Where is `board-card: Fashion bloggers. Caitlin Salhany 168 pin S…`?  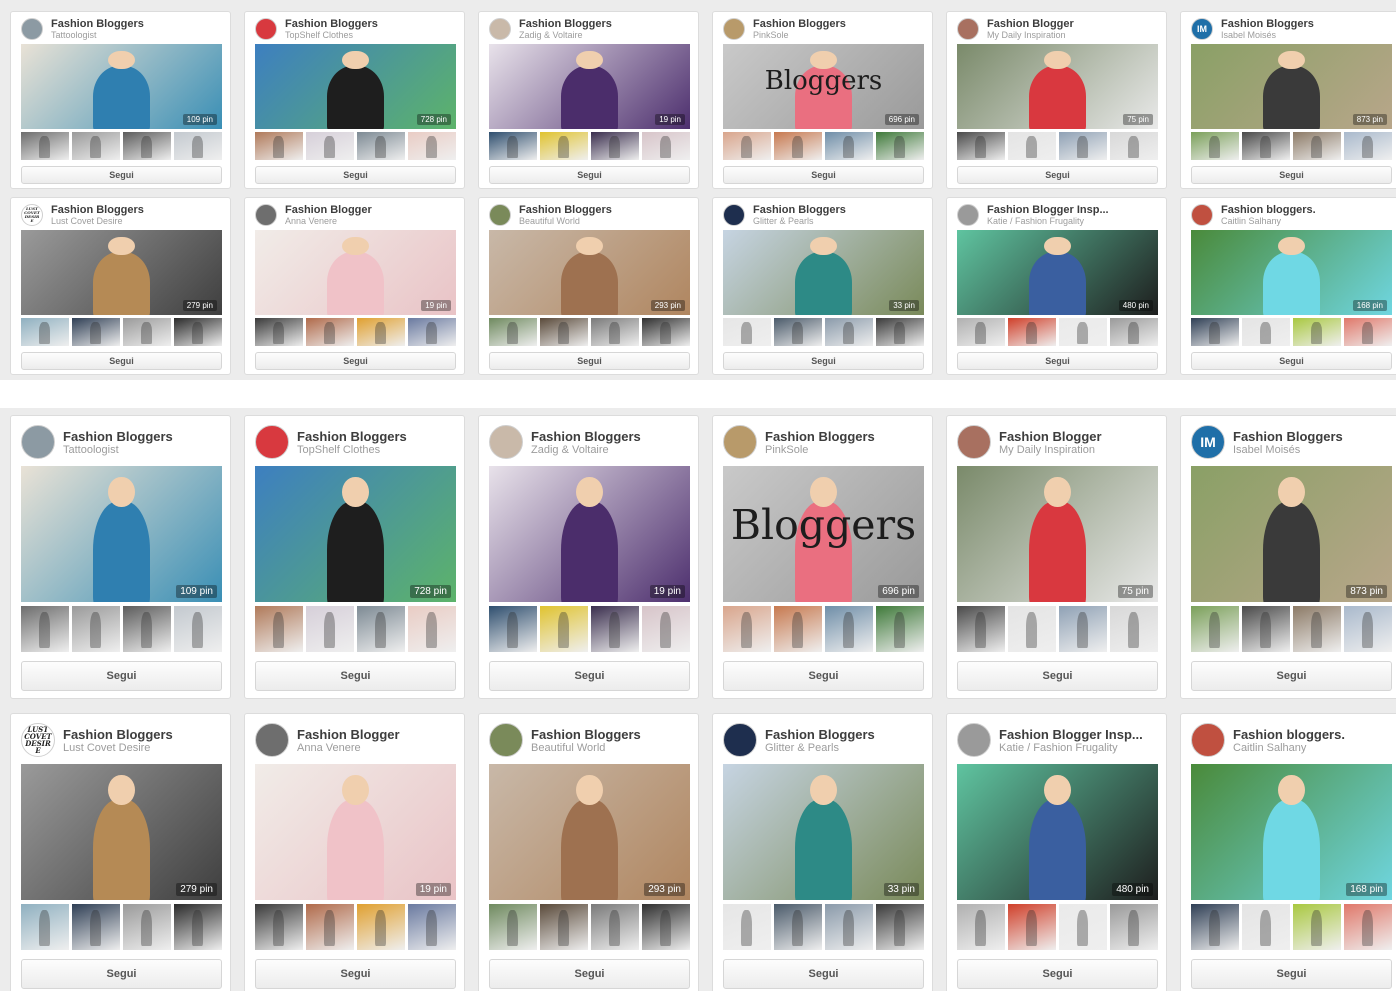 board-card: Fashion bloggers. Caitlin Salhany 168 pin S… is located at coordinates (1288, 286).